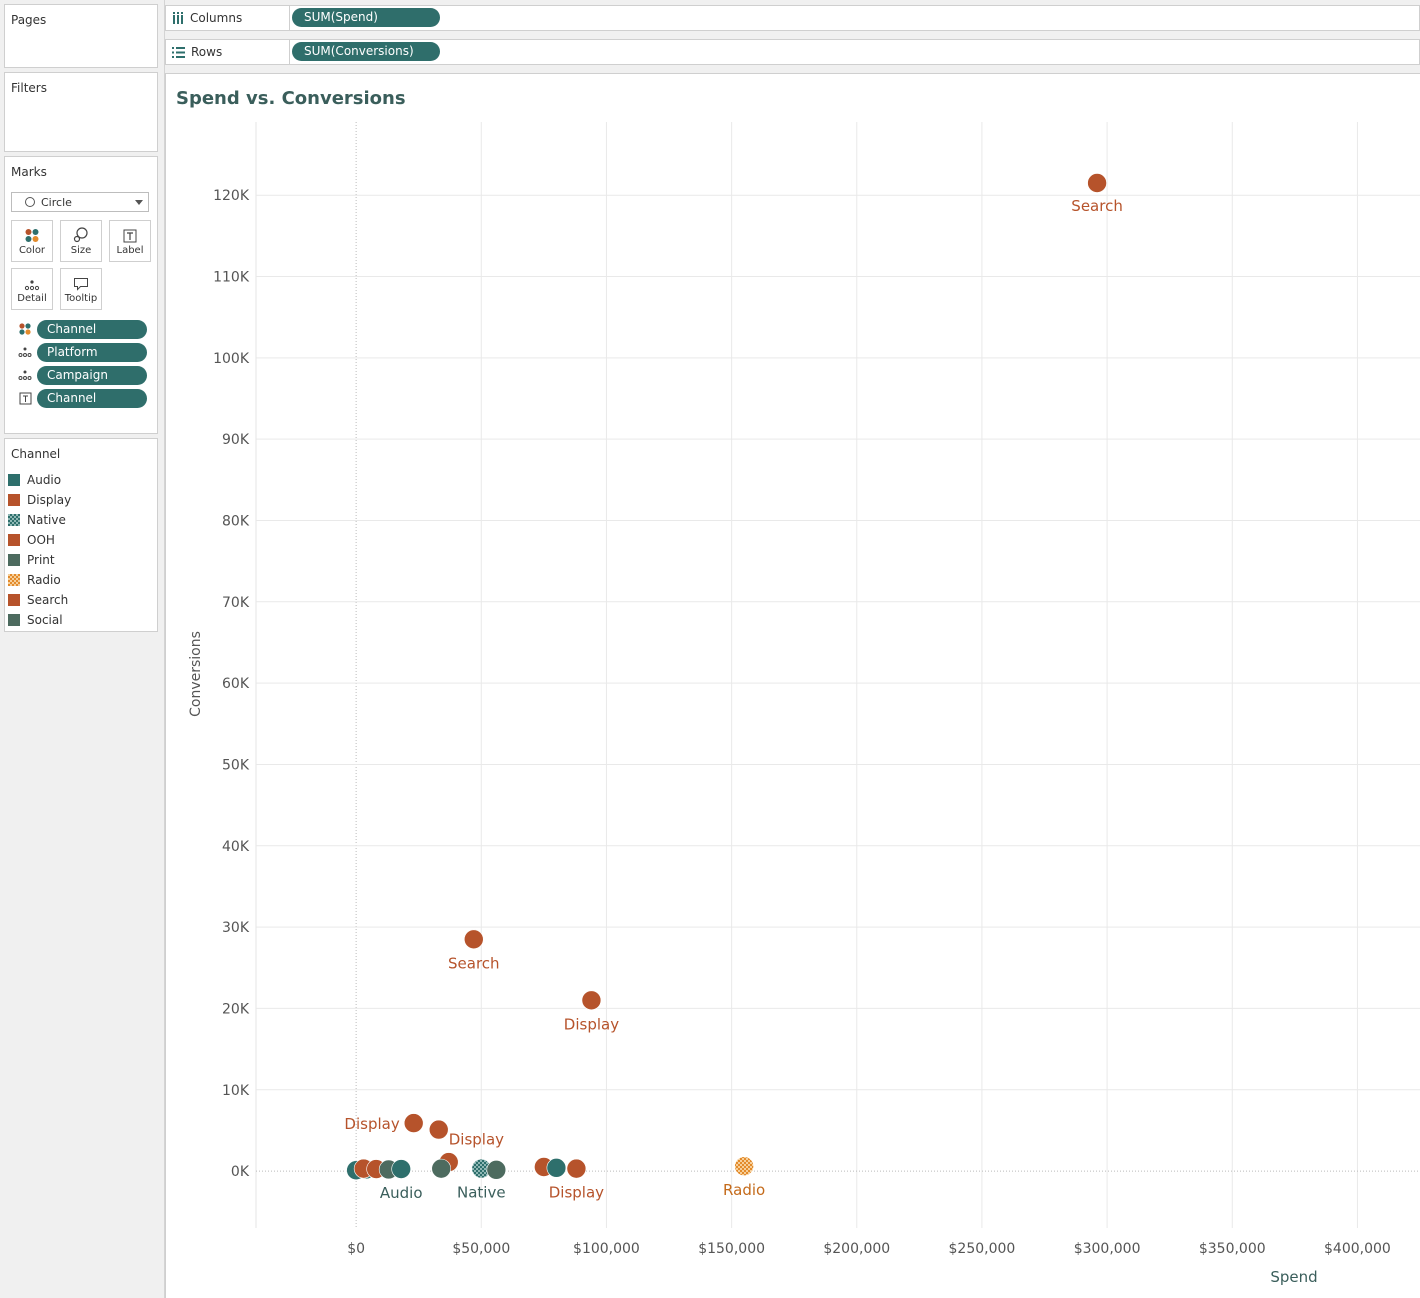 The height and width of the screenshot is (1298, 1420). I want to click on size-icon, so click(81, 232).